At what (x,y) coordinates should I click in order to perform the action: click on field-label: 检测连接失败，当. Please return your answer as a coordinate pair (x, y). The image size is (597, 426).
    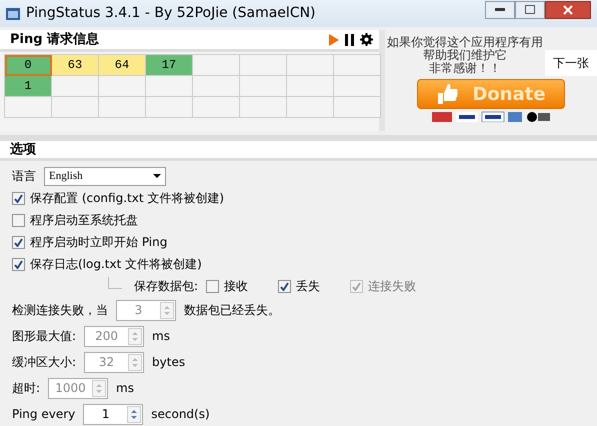
    Looking at the image, I should click on (60, 310).